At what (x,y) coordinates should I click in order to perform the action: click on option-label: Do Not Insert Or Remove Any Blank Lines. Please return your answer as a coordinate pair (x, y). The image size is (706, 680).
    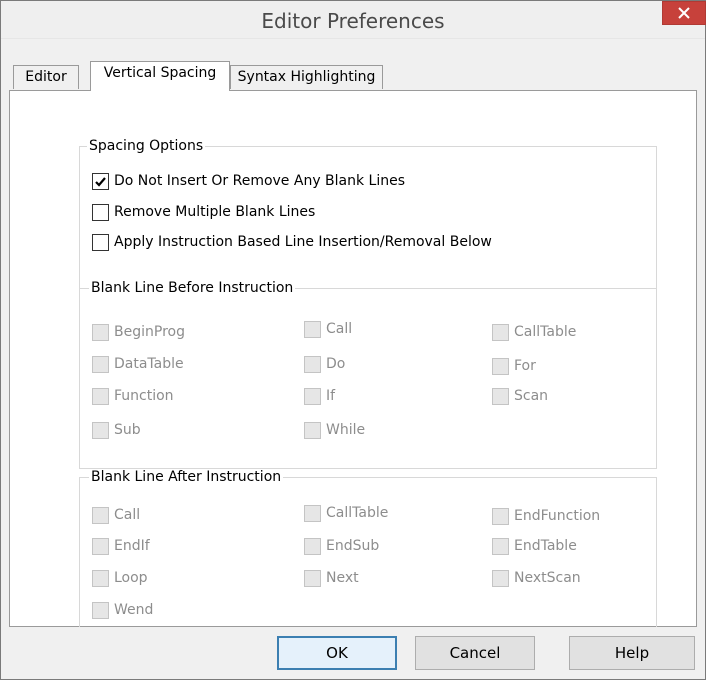
    Looking at the image, I should click on (260, 181).